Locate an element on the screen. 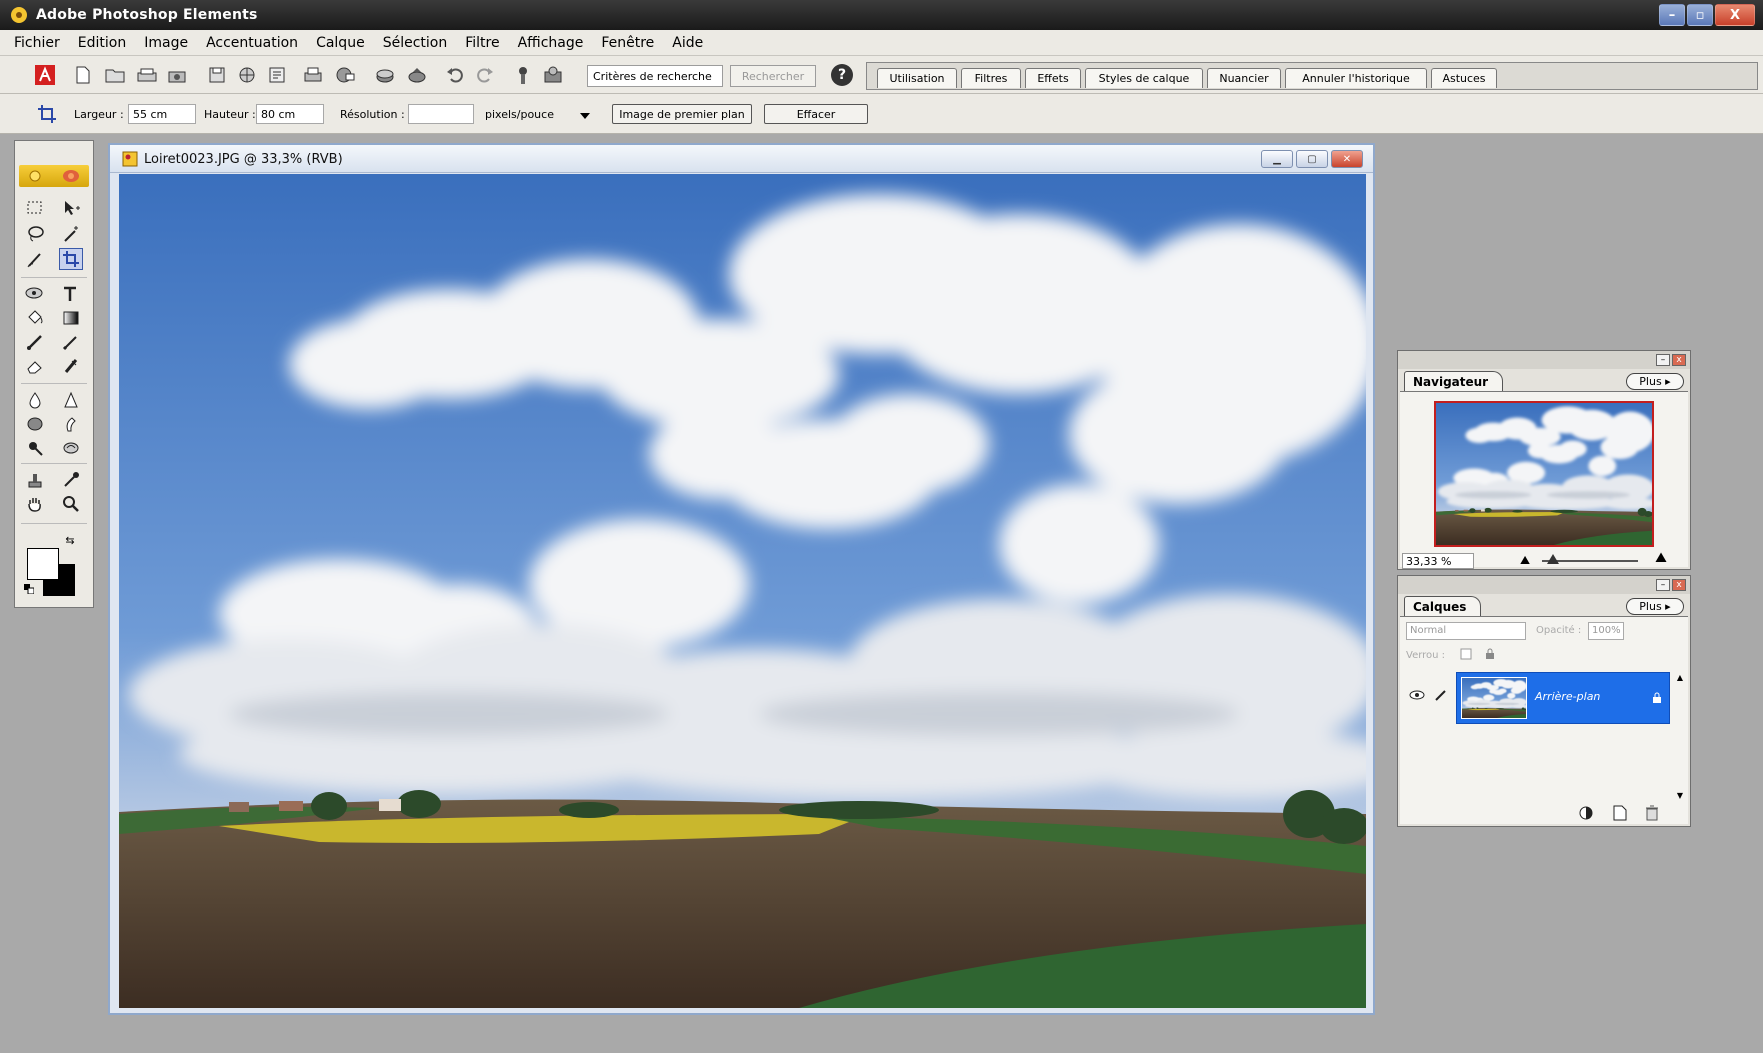 The width and height of the screenshot is (1763, 1053). search-button: Rechercher is located at coordinates (773, 76).